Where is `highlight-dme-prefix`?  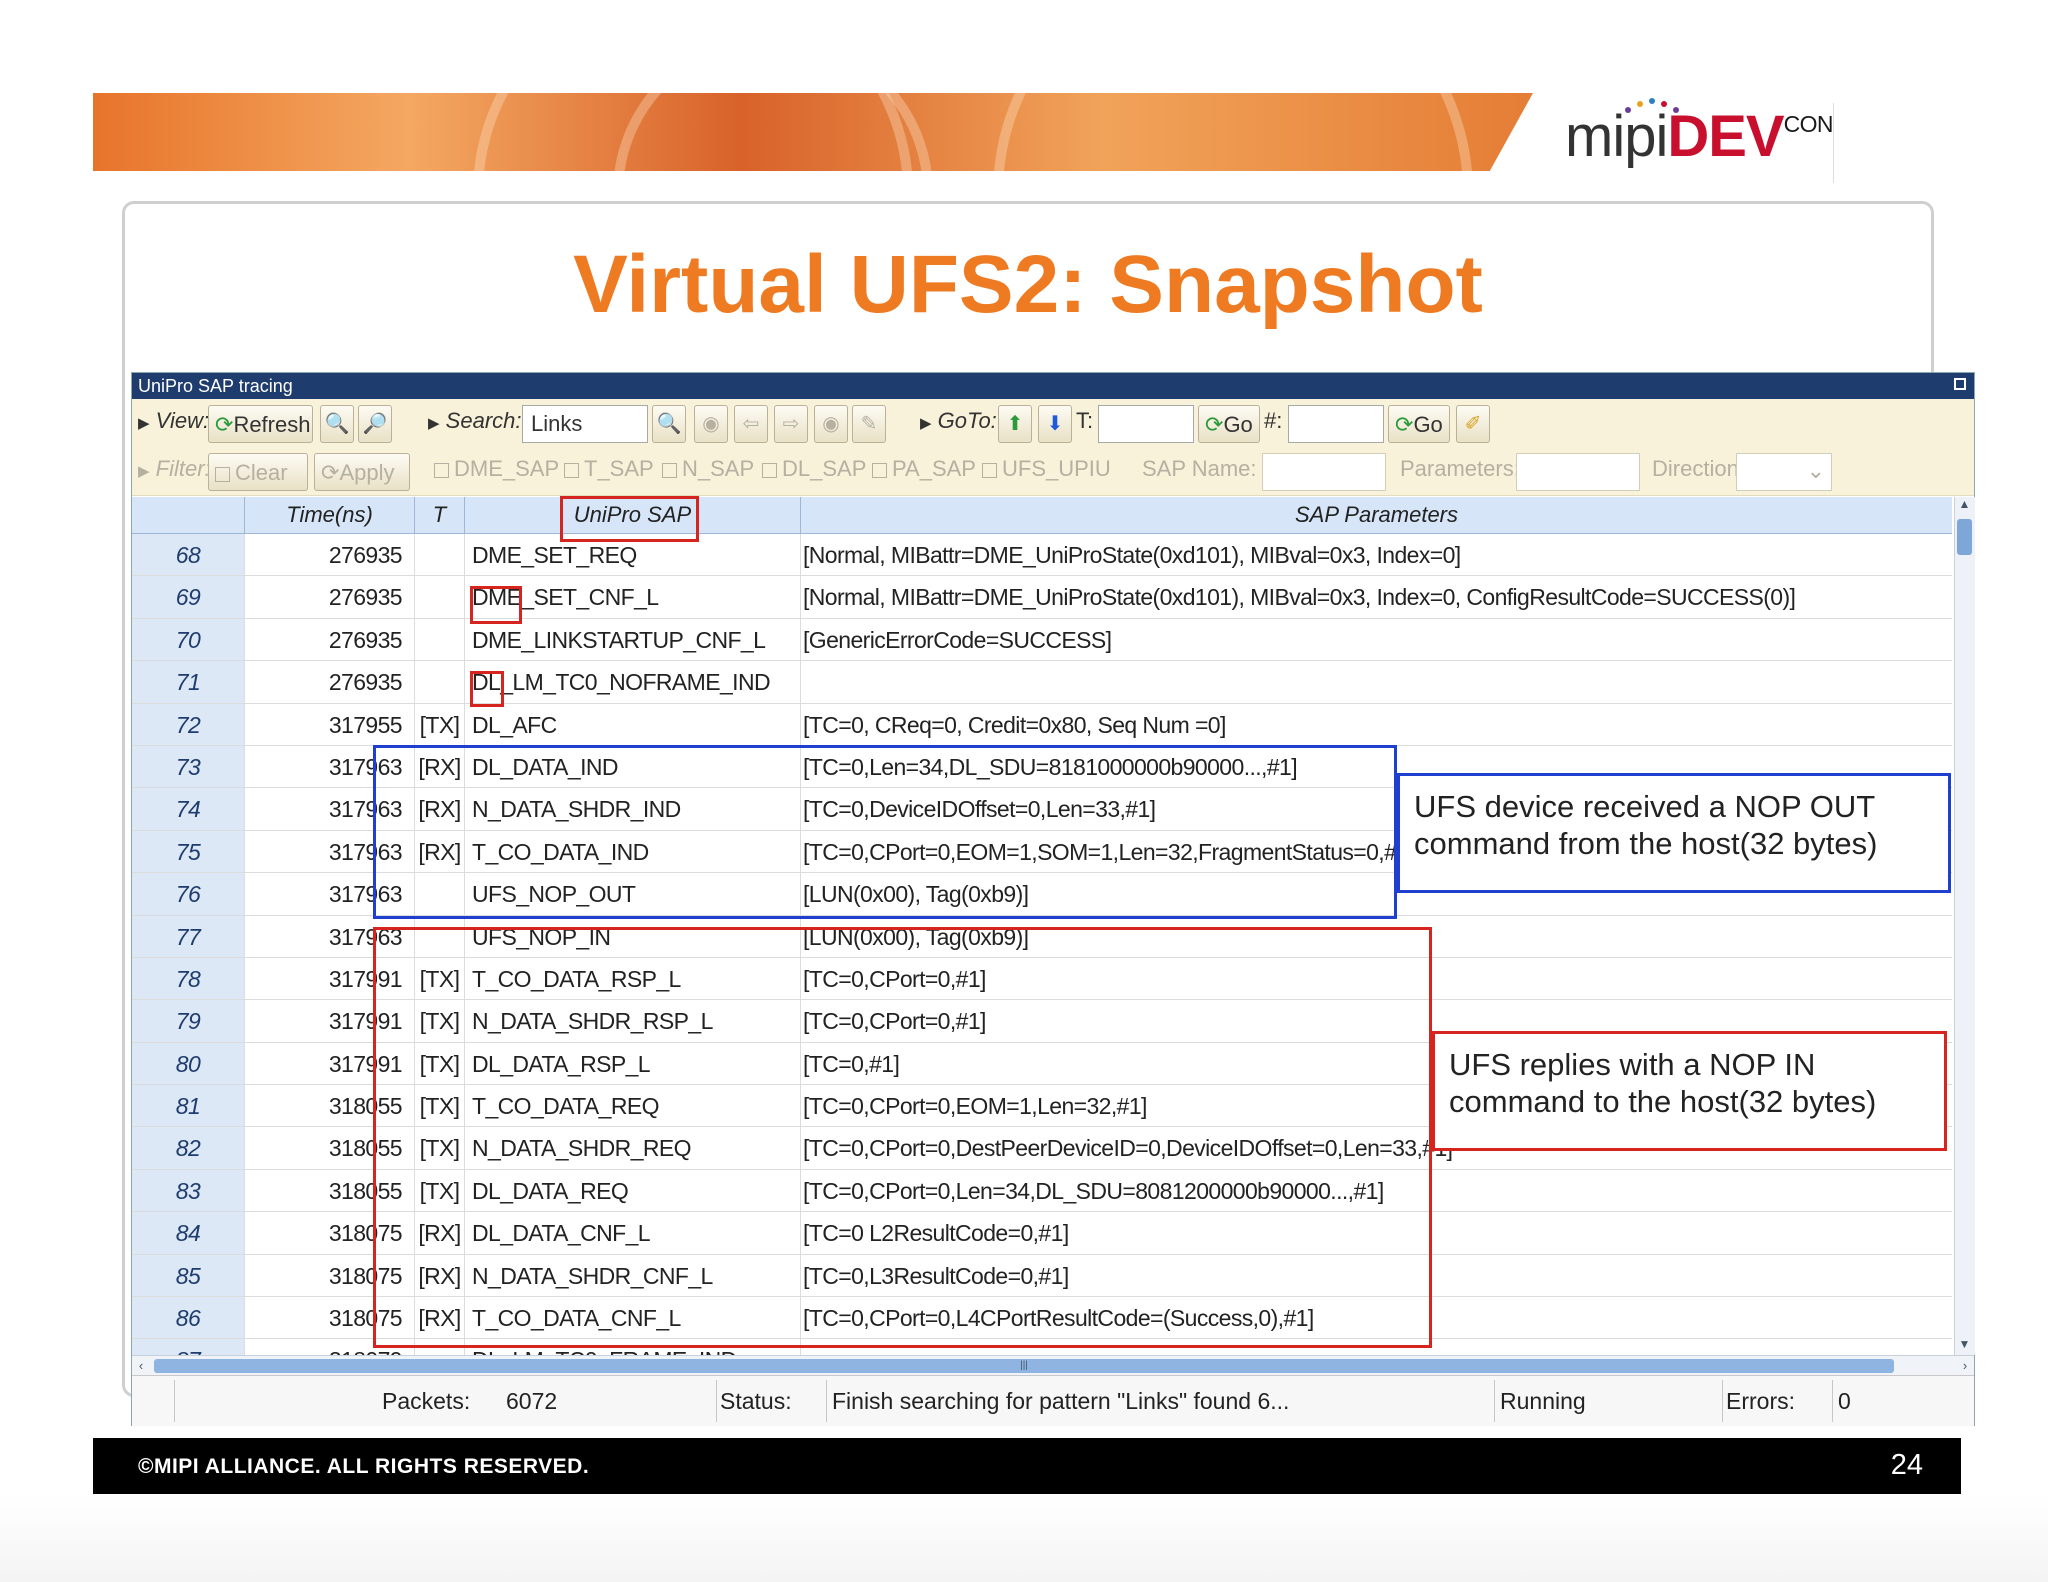 highlight-dme-prefix is located at coordinates (496, 605).